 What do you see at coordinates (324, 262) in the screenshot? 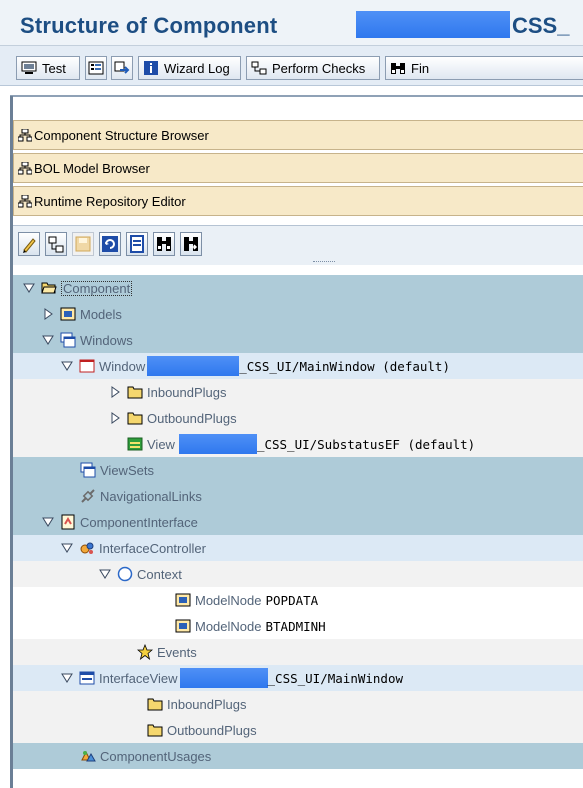
I see `splitter-grip` at bounding box center [324, 262].